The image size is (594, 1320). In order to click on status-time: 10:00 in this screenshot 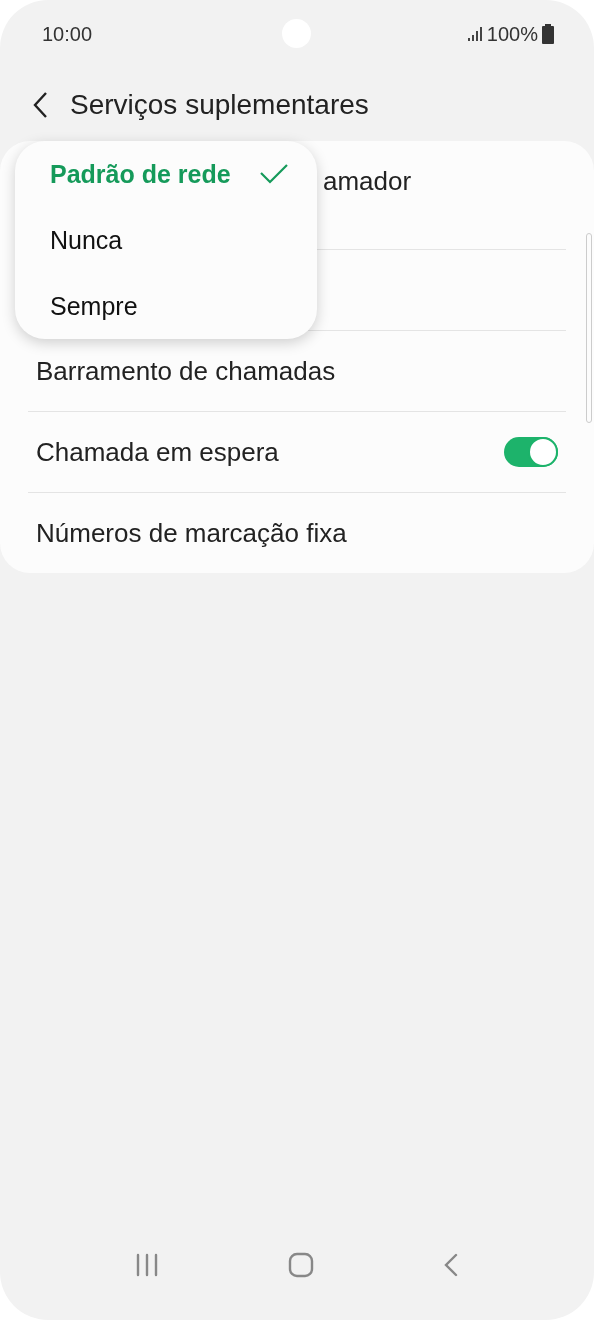, I will do `click(67, 34)`.